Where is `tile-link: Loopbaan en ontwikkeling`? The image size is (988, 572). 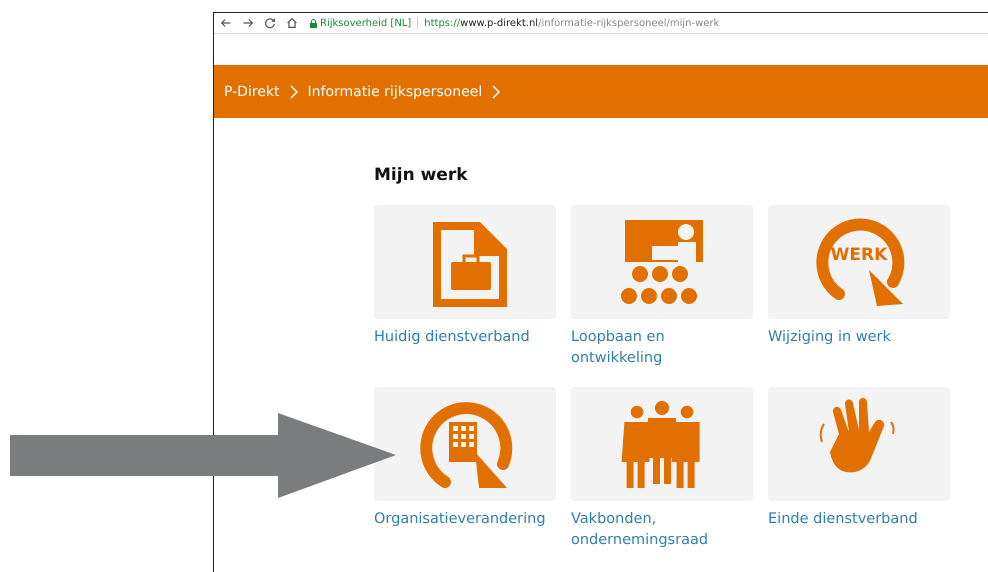 tile-link: Loopbaan en ontwikkeling is located at coordinates (662, 348).